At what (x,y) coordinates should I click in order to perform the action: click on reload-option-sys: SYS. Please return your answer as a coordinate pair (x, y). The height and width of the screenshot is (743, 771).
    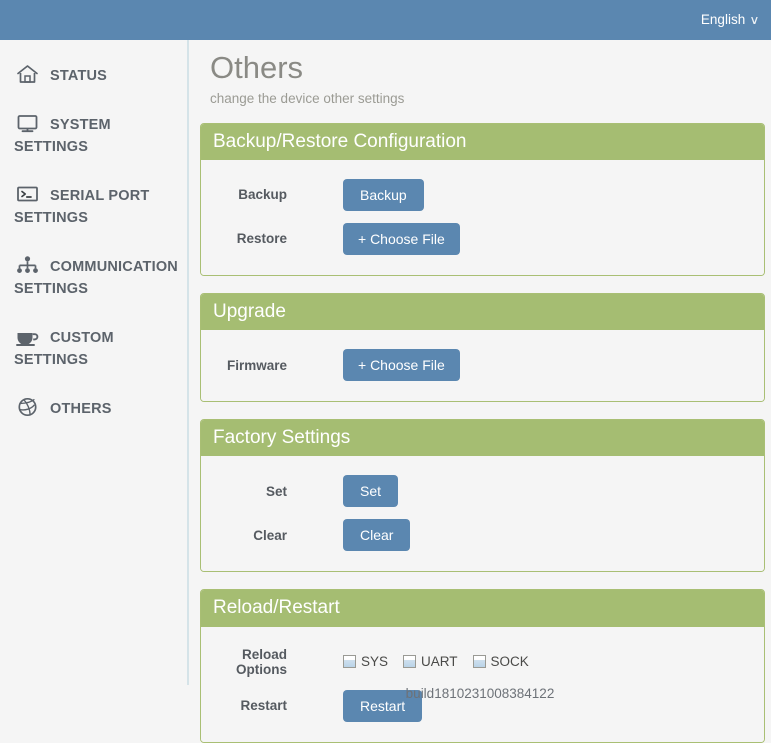
    Looking at the image, I should click on (365, 661).